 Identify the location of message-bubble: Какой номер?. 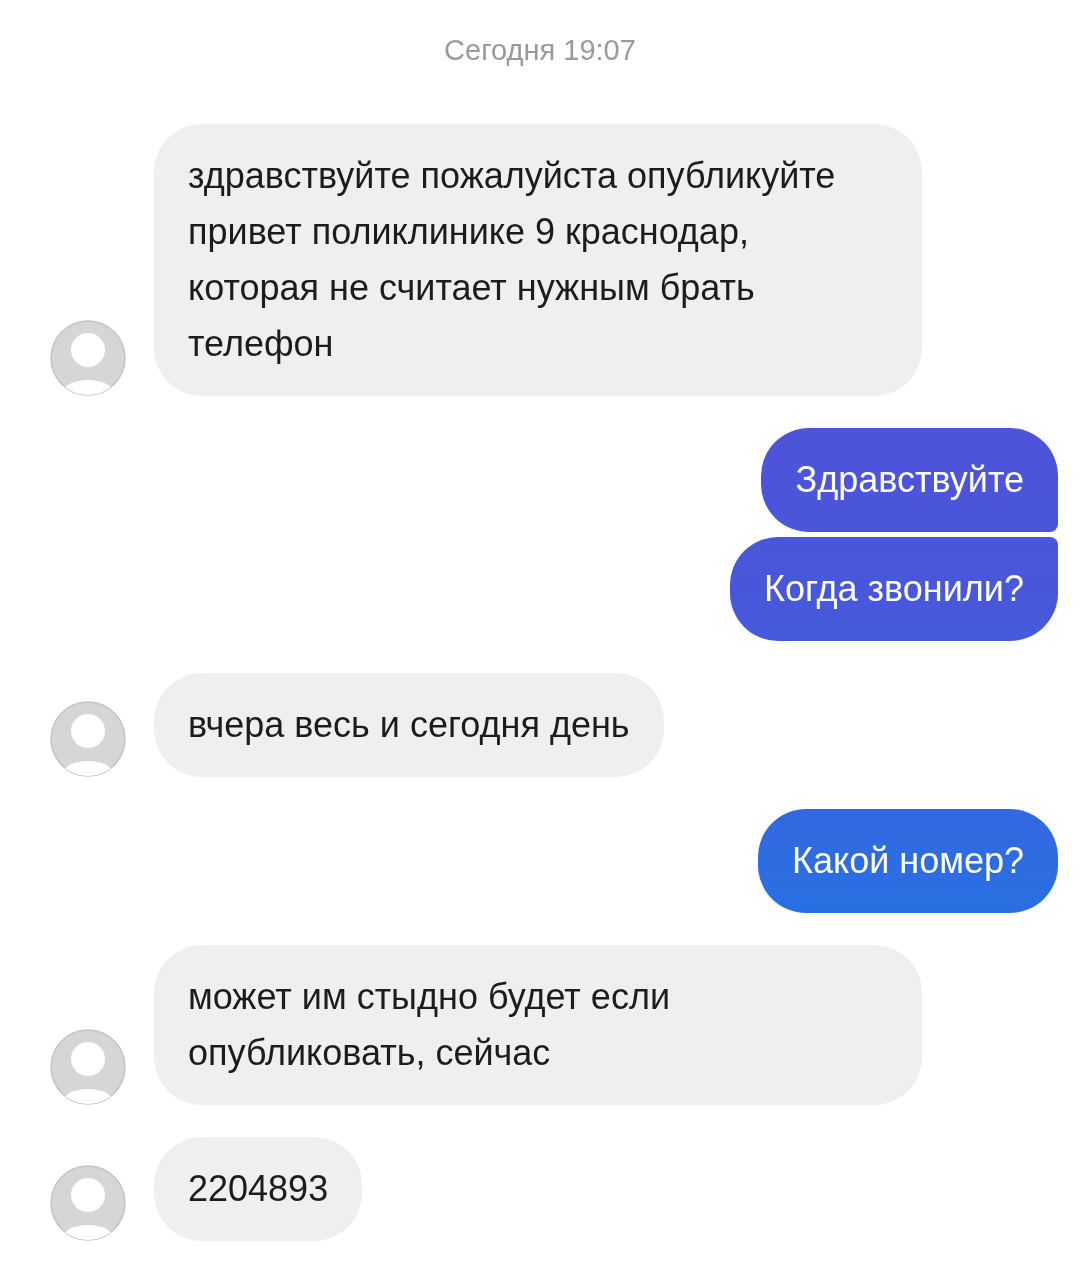
(908, 861).